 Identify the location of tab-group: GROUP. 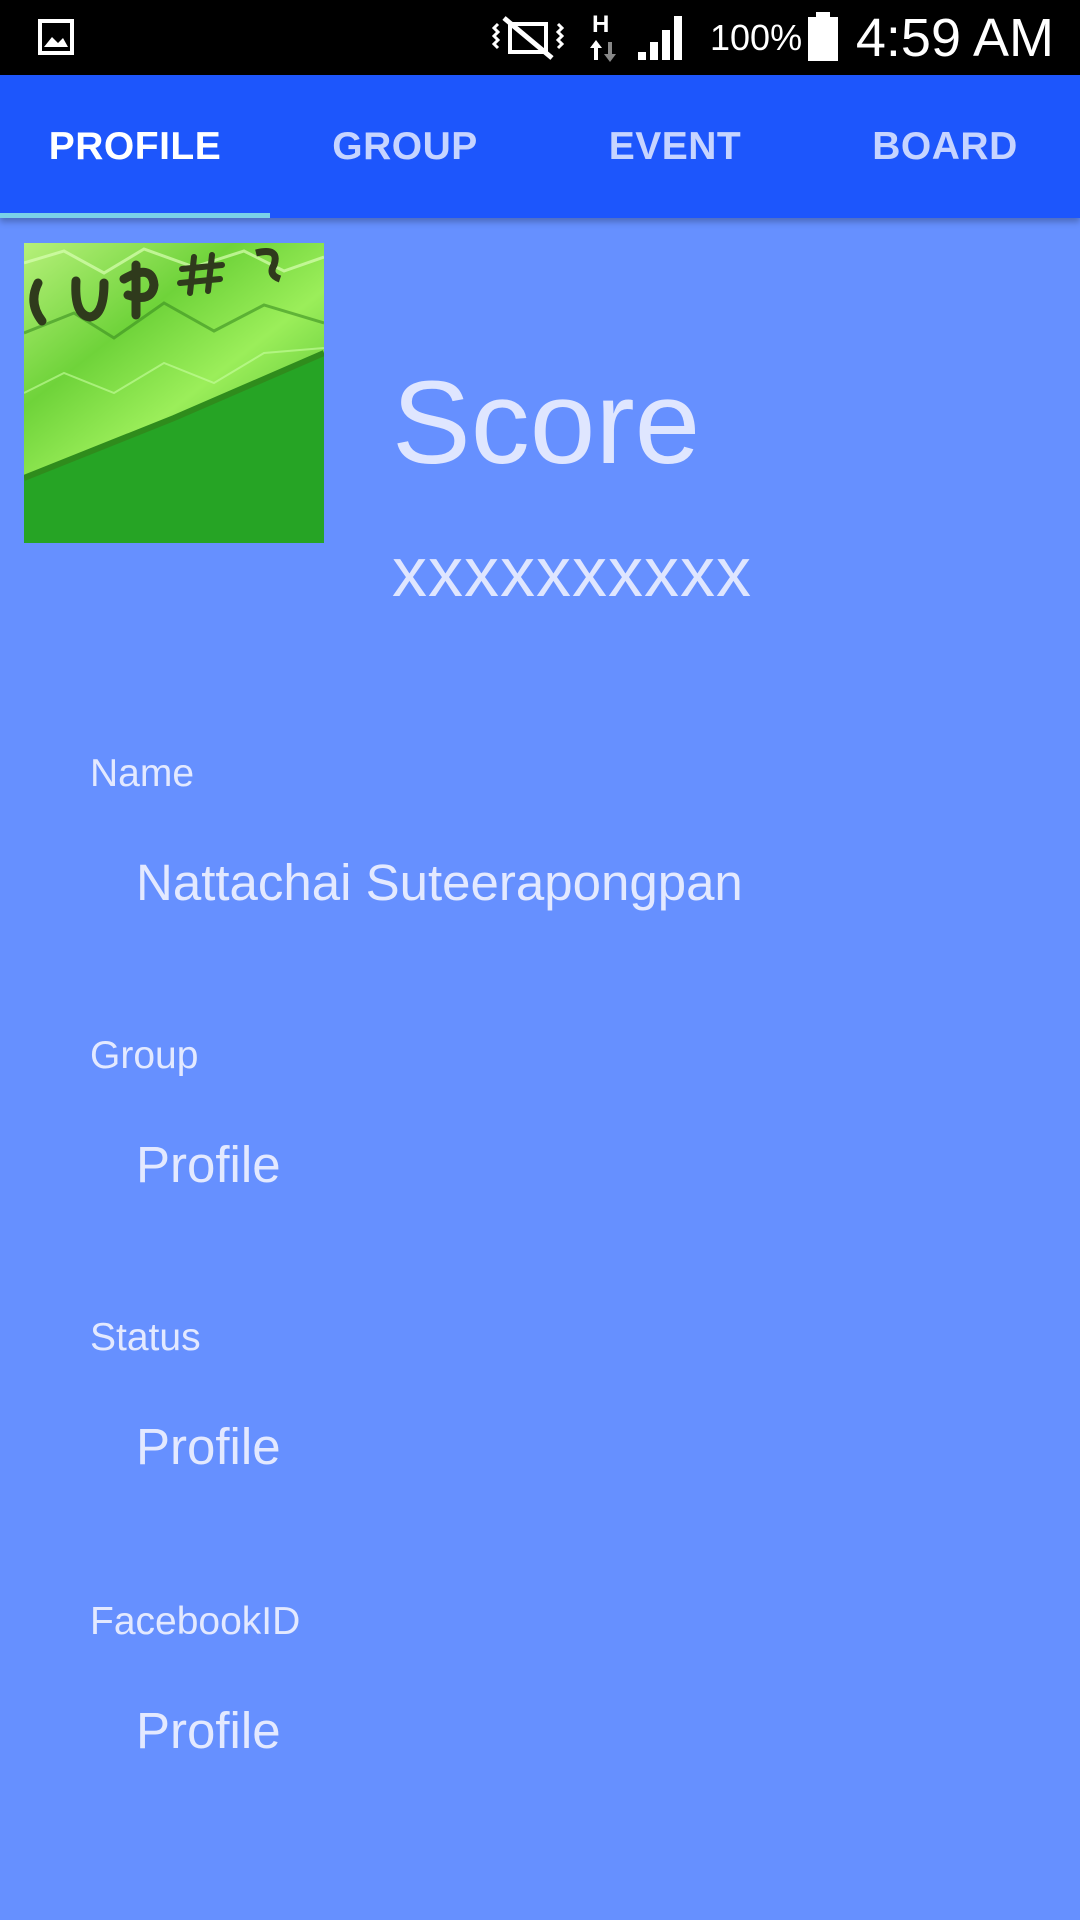
(405, 146).